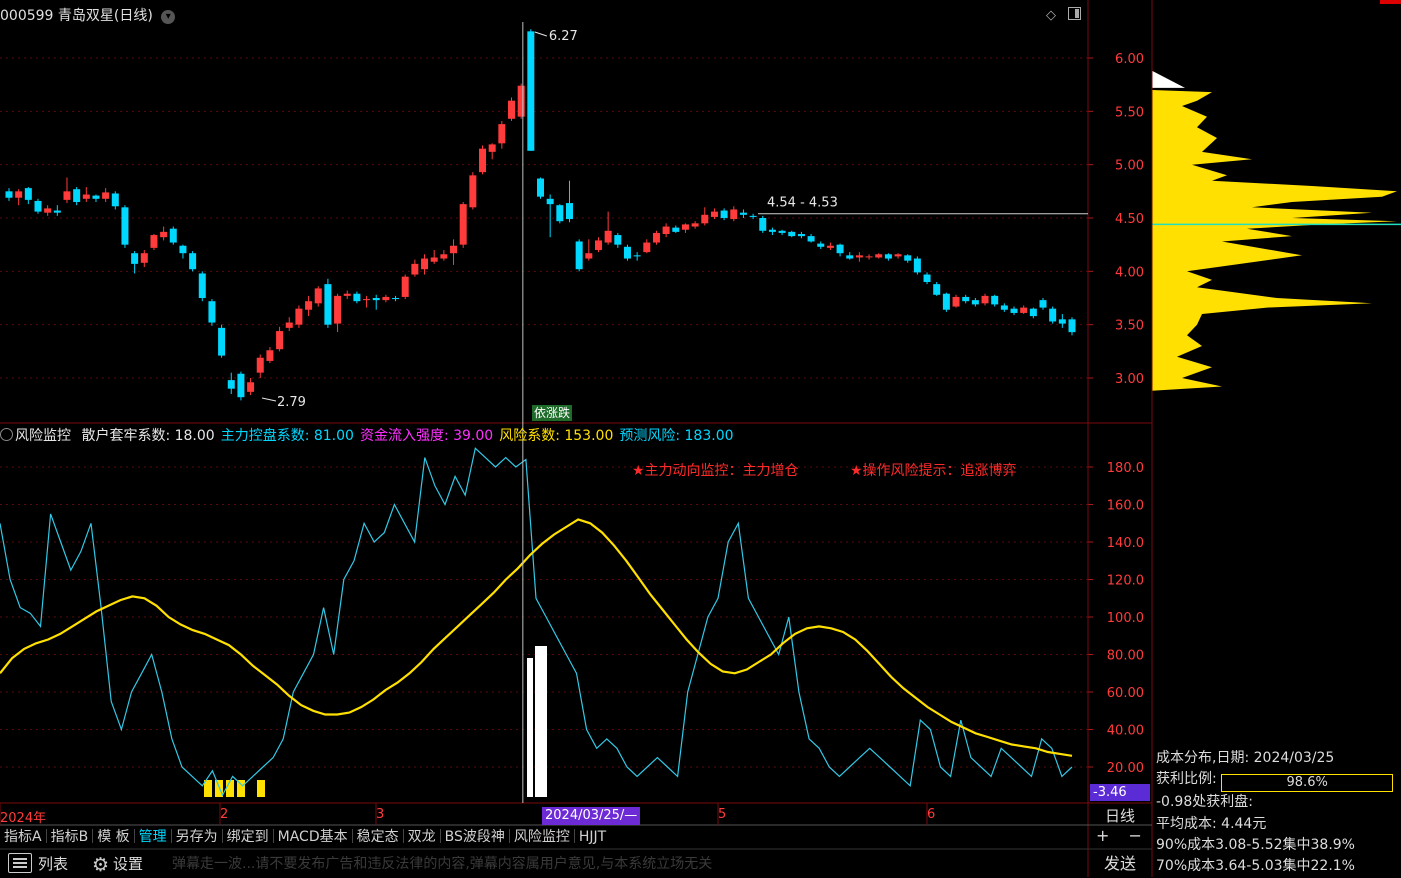 The image size is (1401, 878). Describe the element at coordinates (1120, 864) in the screenshot. I see `send-button: 发送` at that location.